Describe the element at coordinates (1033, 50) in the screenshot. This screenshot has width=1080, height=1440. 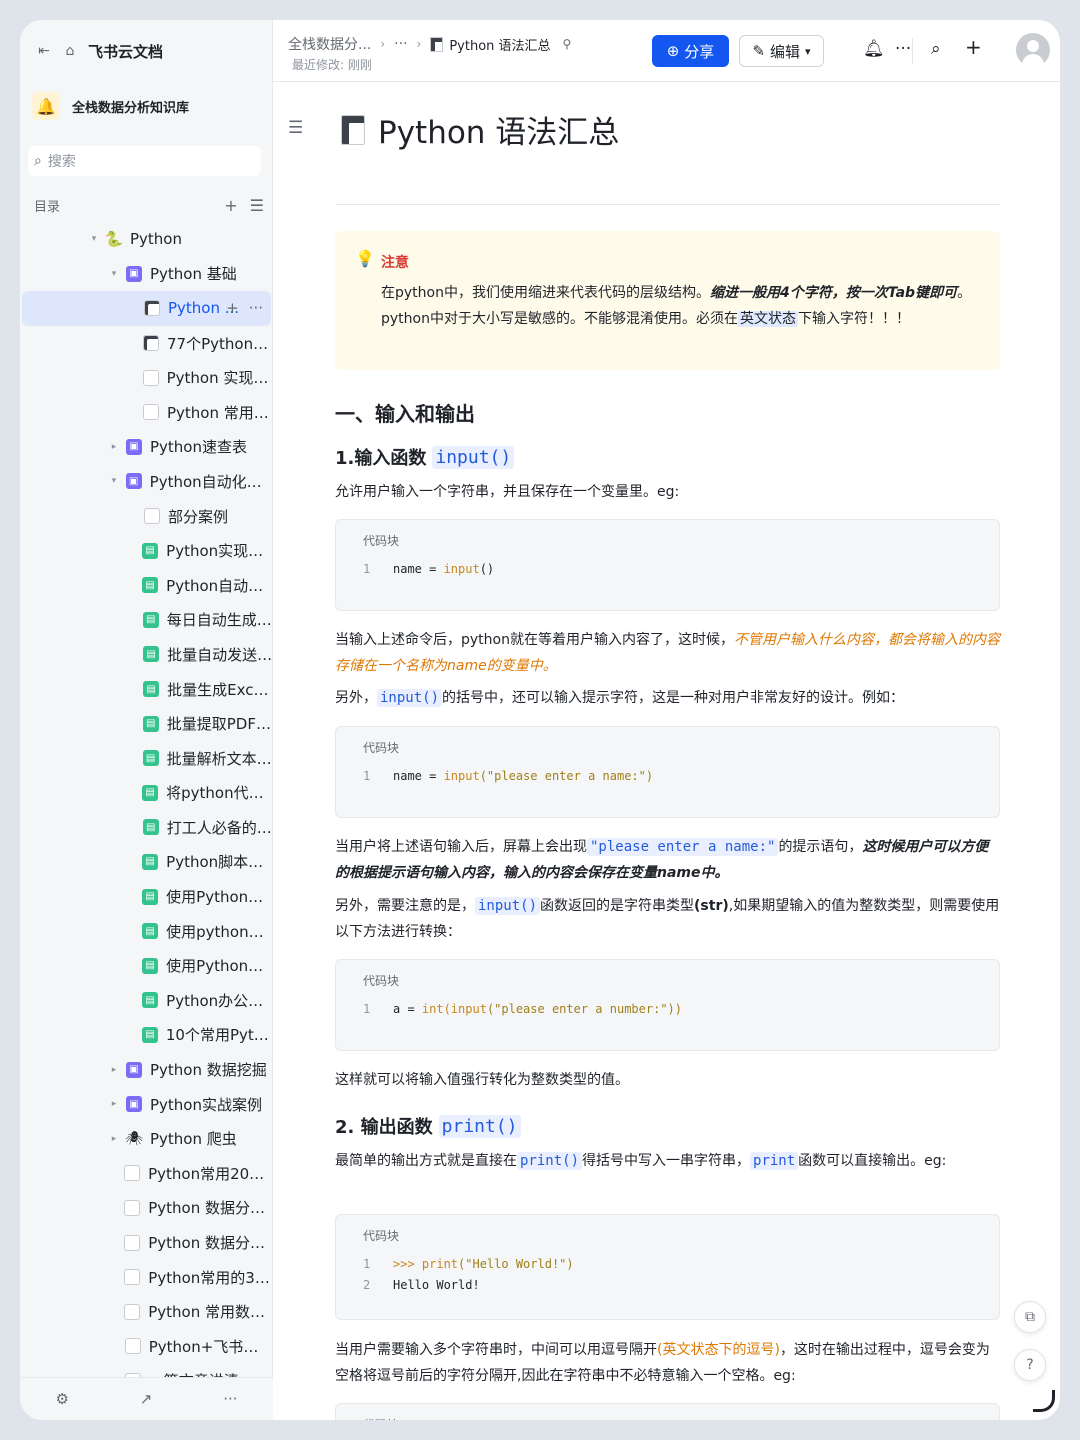
I see `avatar` at that location.